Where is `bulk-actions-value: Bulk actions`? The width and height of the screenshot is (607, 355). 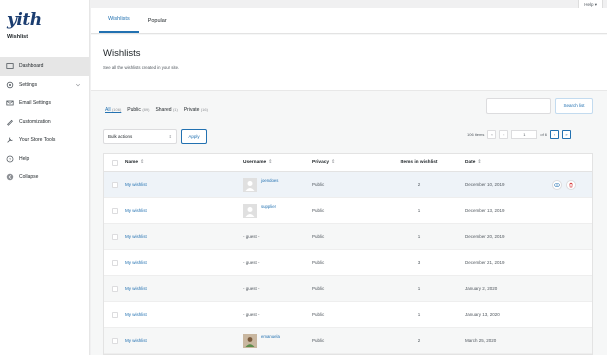 bulk-actions-value: Bulk actions is located at coordinates (120, 136).